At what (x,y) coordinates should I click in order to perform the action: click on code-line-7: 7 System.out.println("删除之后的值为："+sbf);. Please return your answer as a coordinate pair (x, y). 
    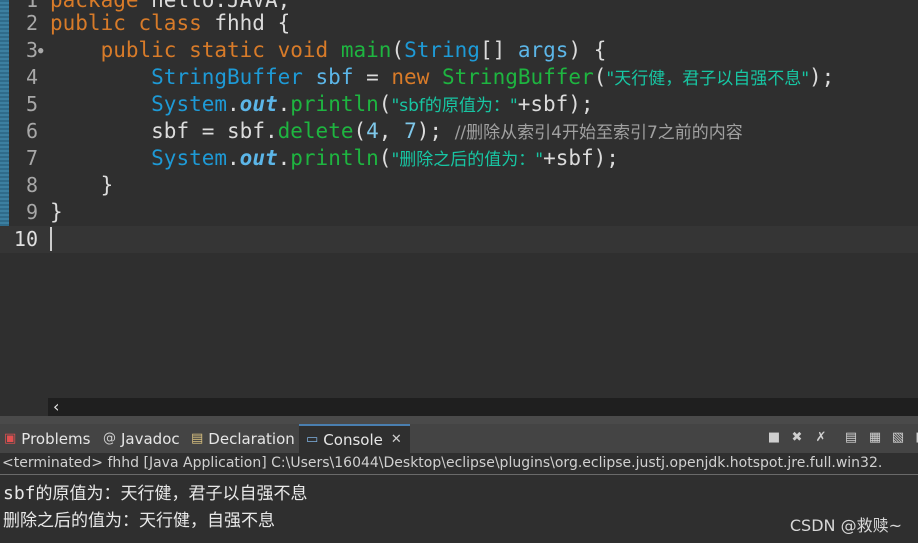
    Looking at the image, I should click on (459, 158).